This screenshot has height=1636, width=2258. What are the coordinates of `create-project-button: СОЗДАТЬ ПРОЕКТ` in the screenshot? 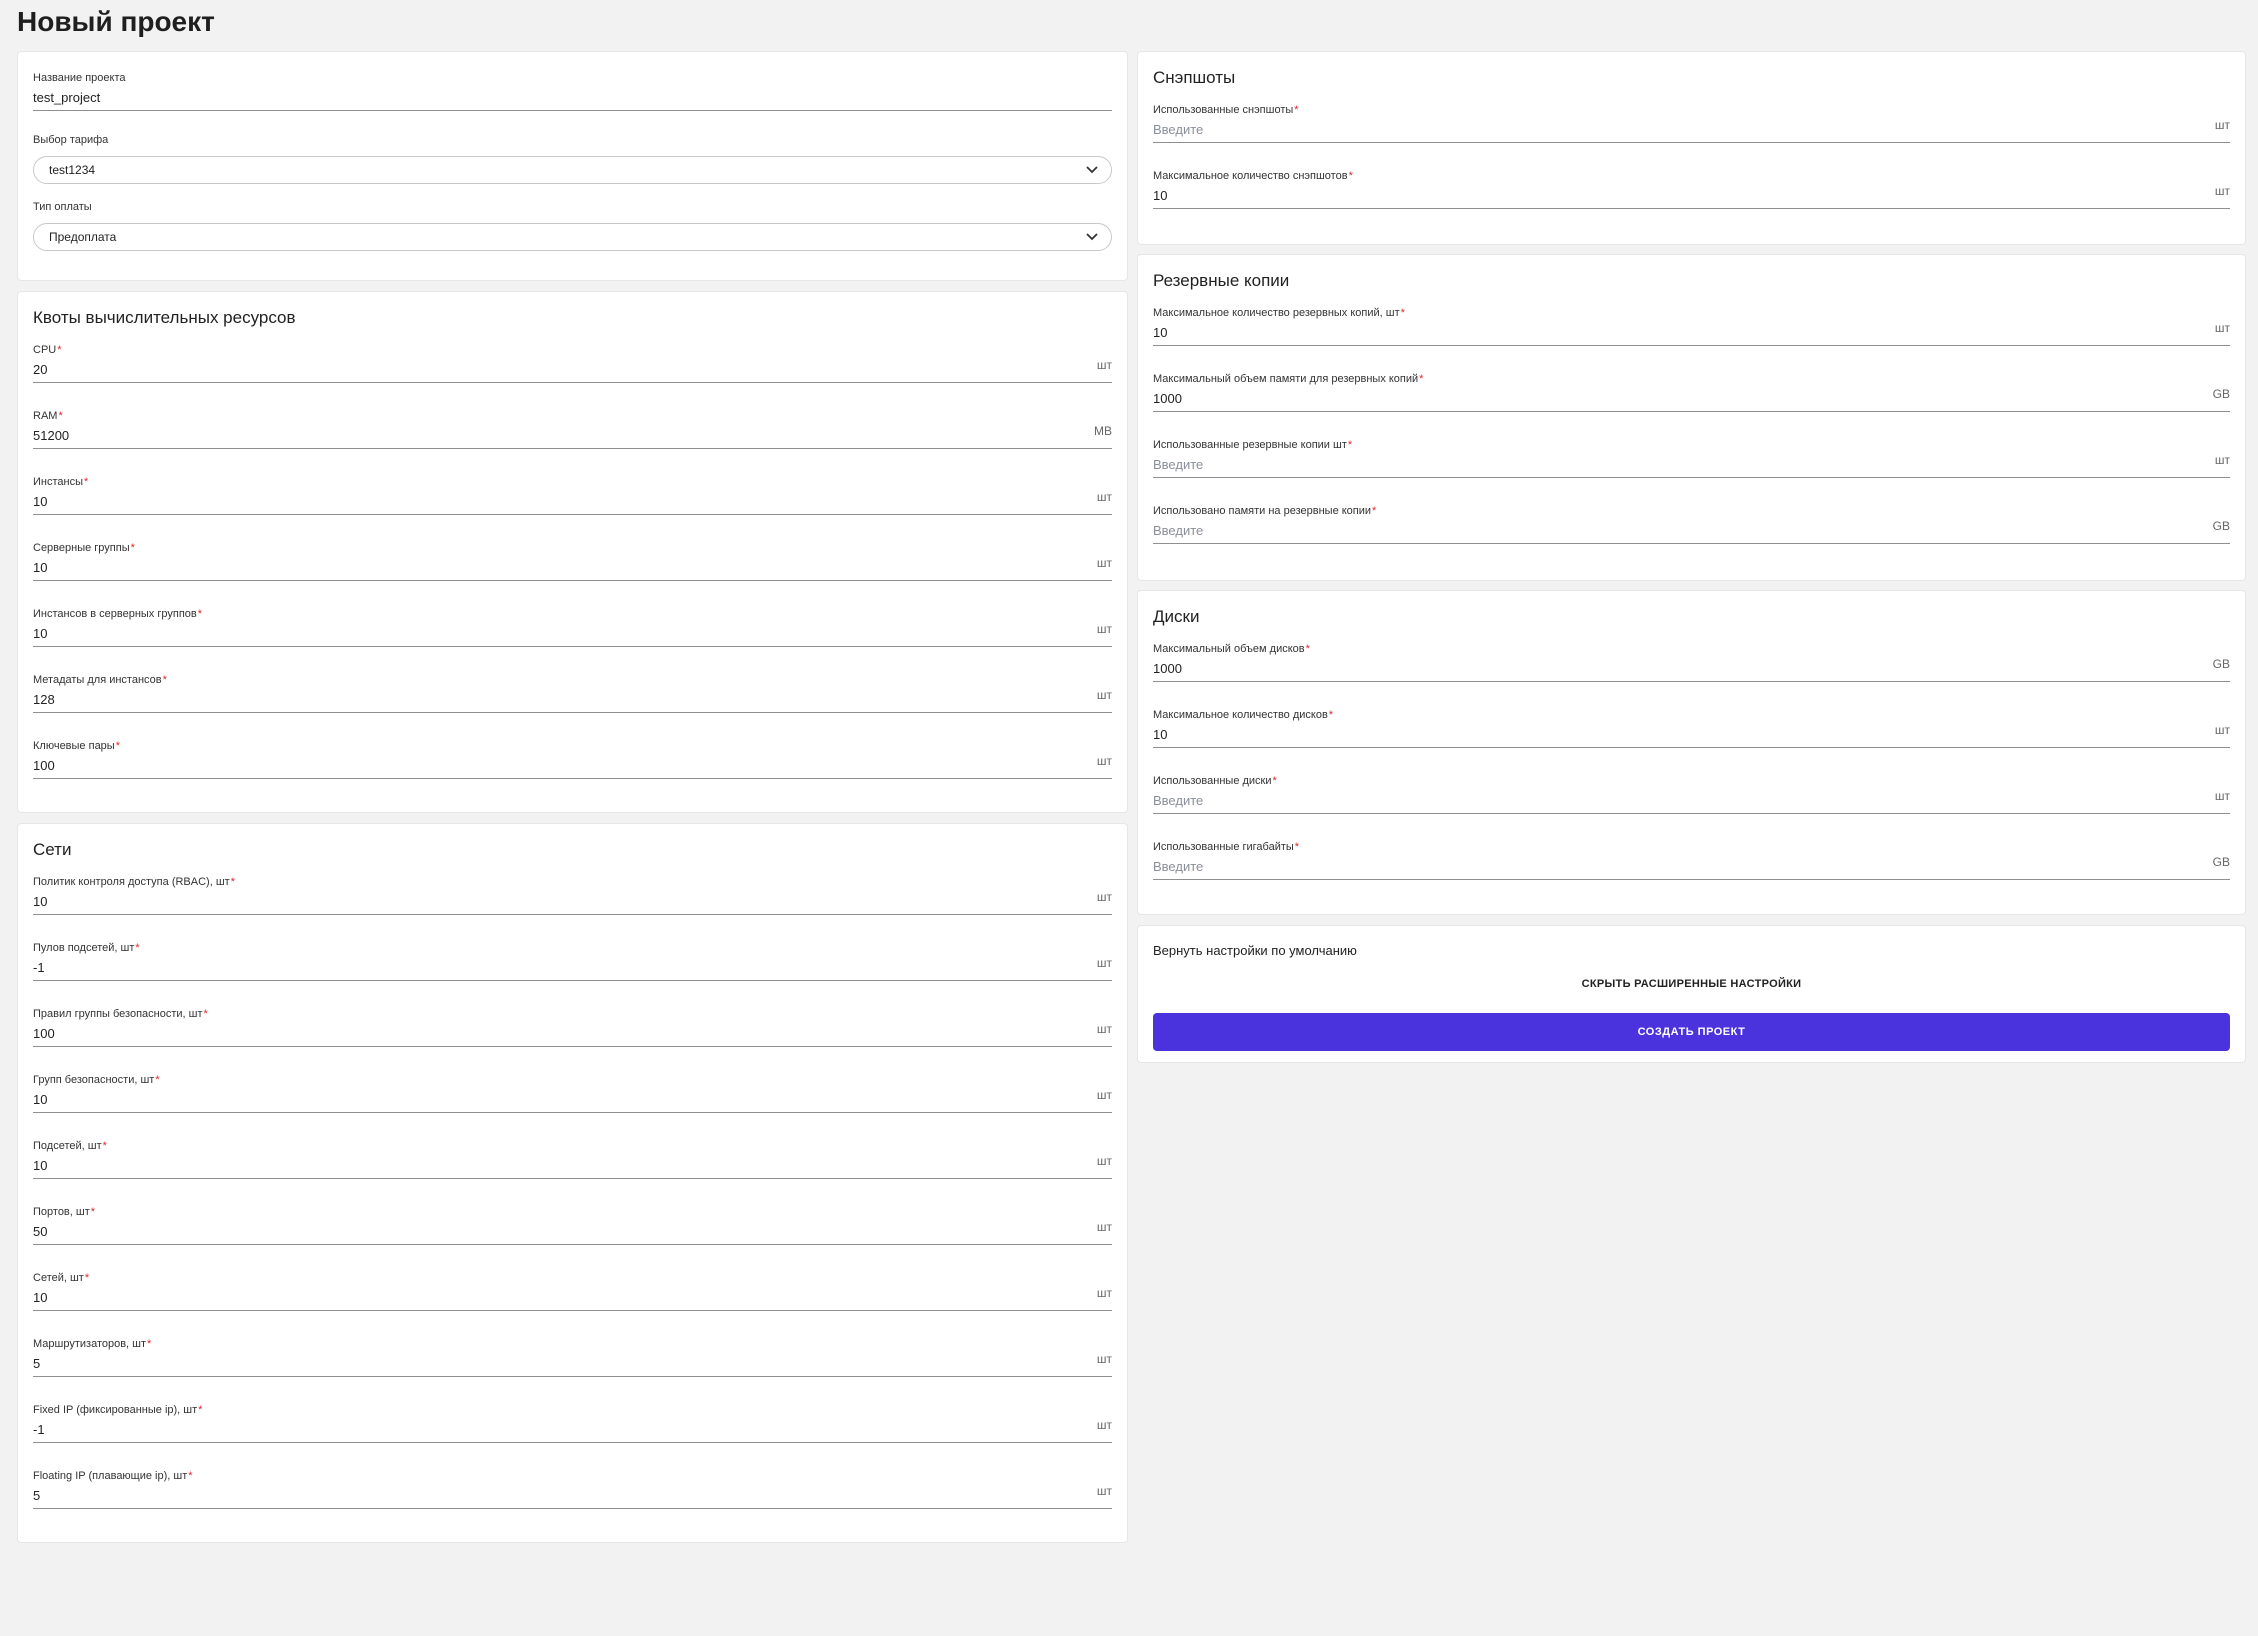 It's located at (1691, 1032).